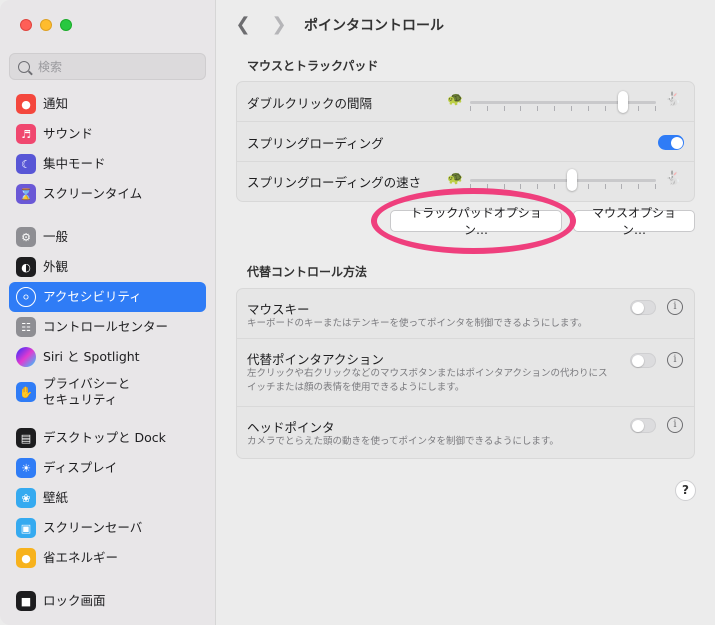 The width and height of the screenshot is (715, 625). Describe the element at coordinates (93, 527) in the screenshot. I see `sidebar-item-label: スクリーンセーバ` at that location.